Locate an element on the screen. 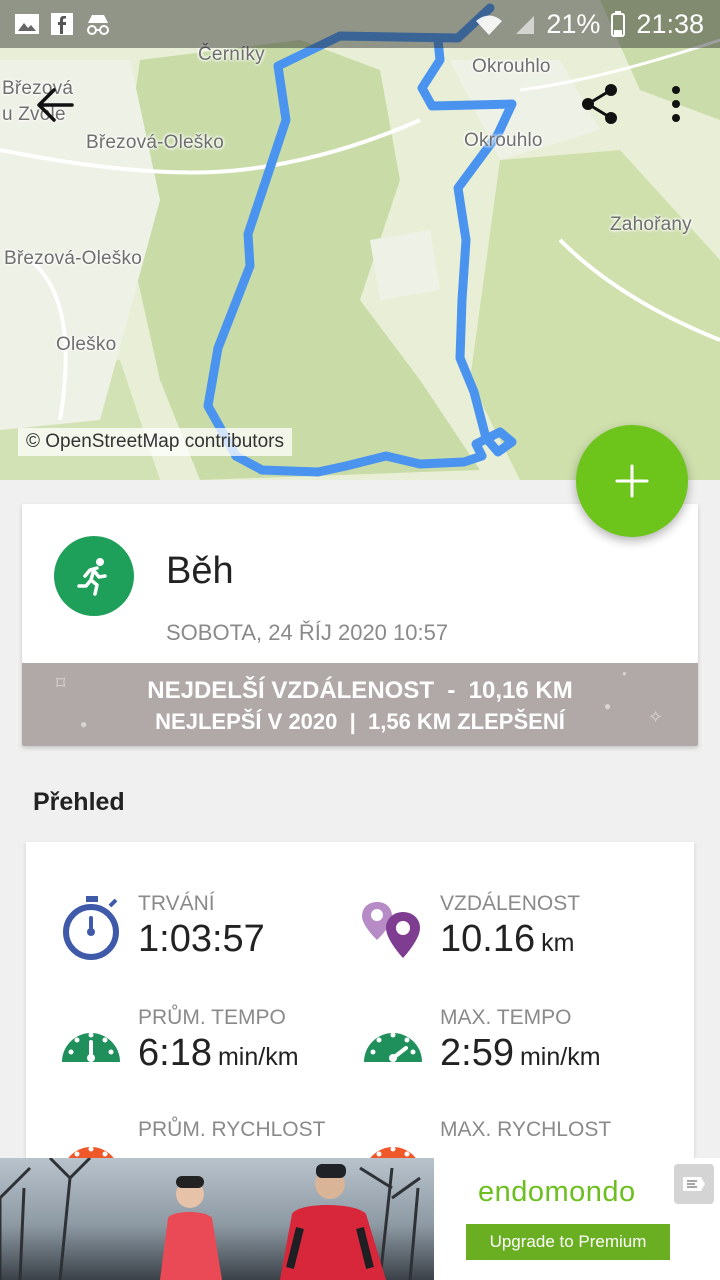 This screenshot has height=1280, width=720. gallery-icon is located at coordinates (27, 24).